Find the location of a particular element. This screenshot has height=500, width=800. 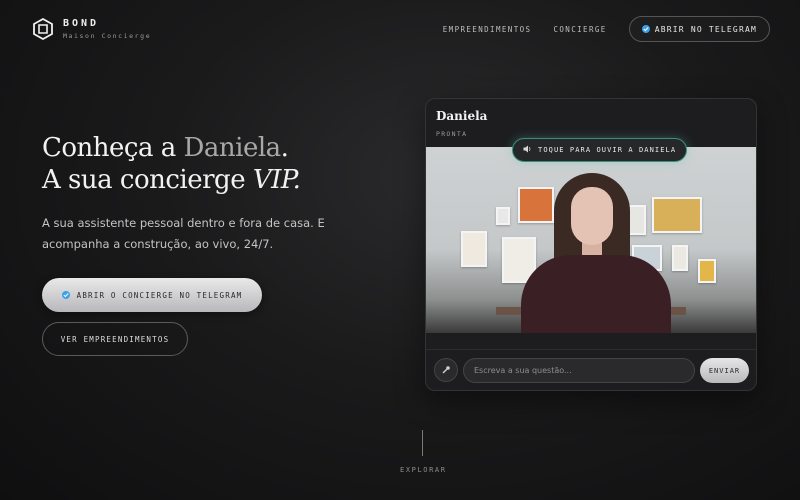

brand-tagline: Maison Concierge is located at coordinates (107, 36).